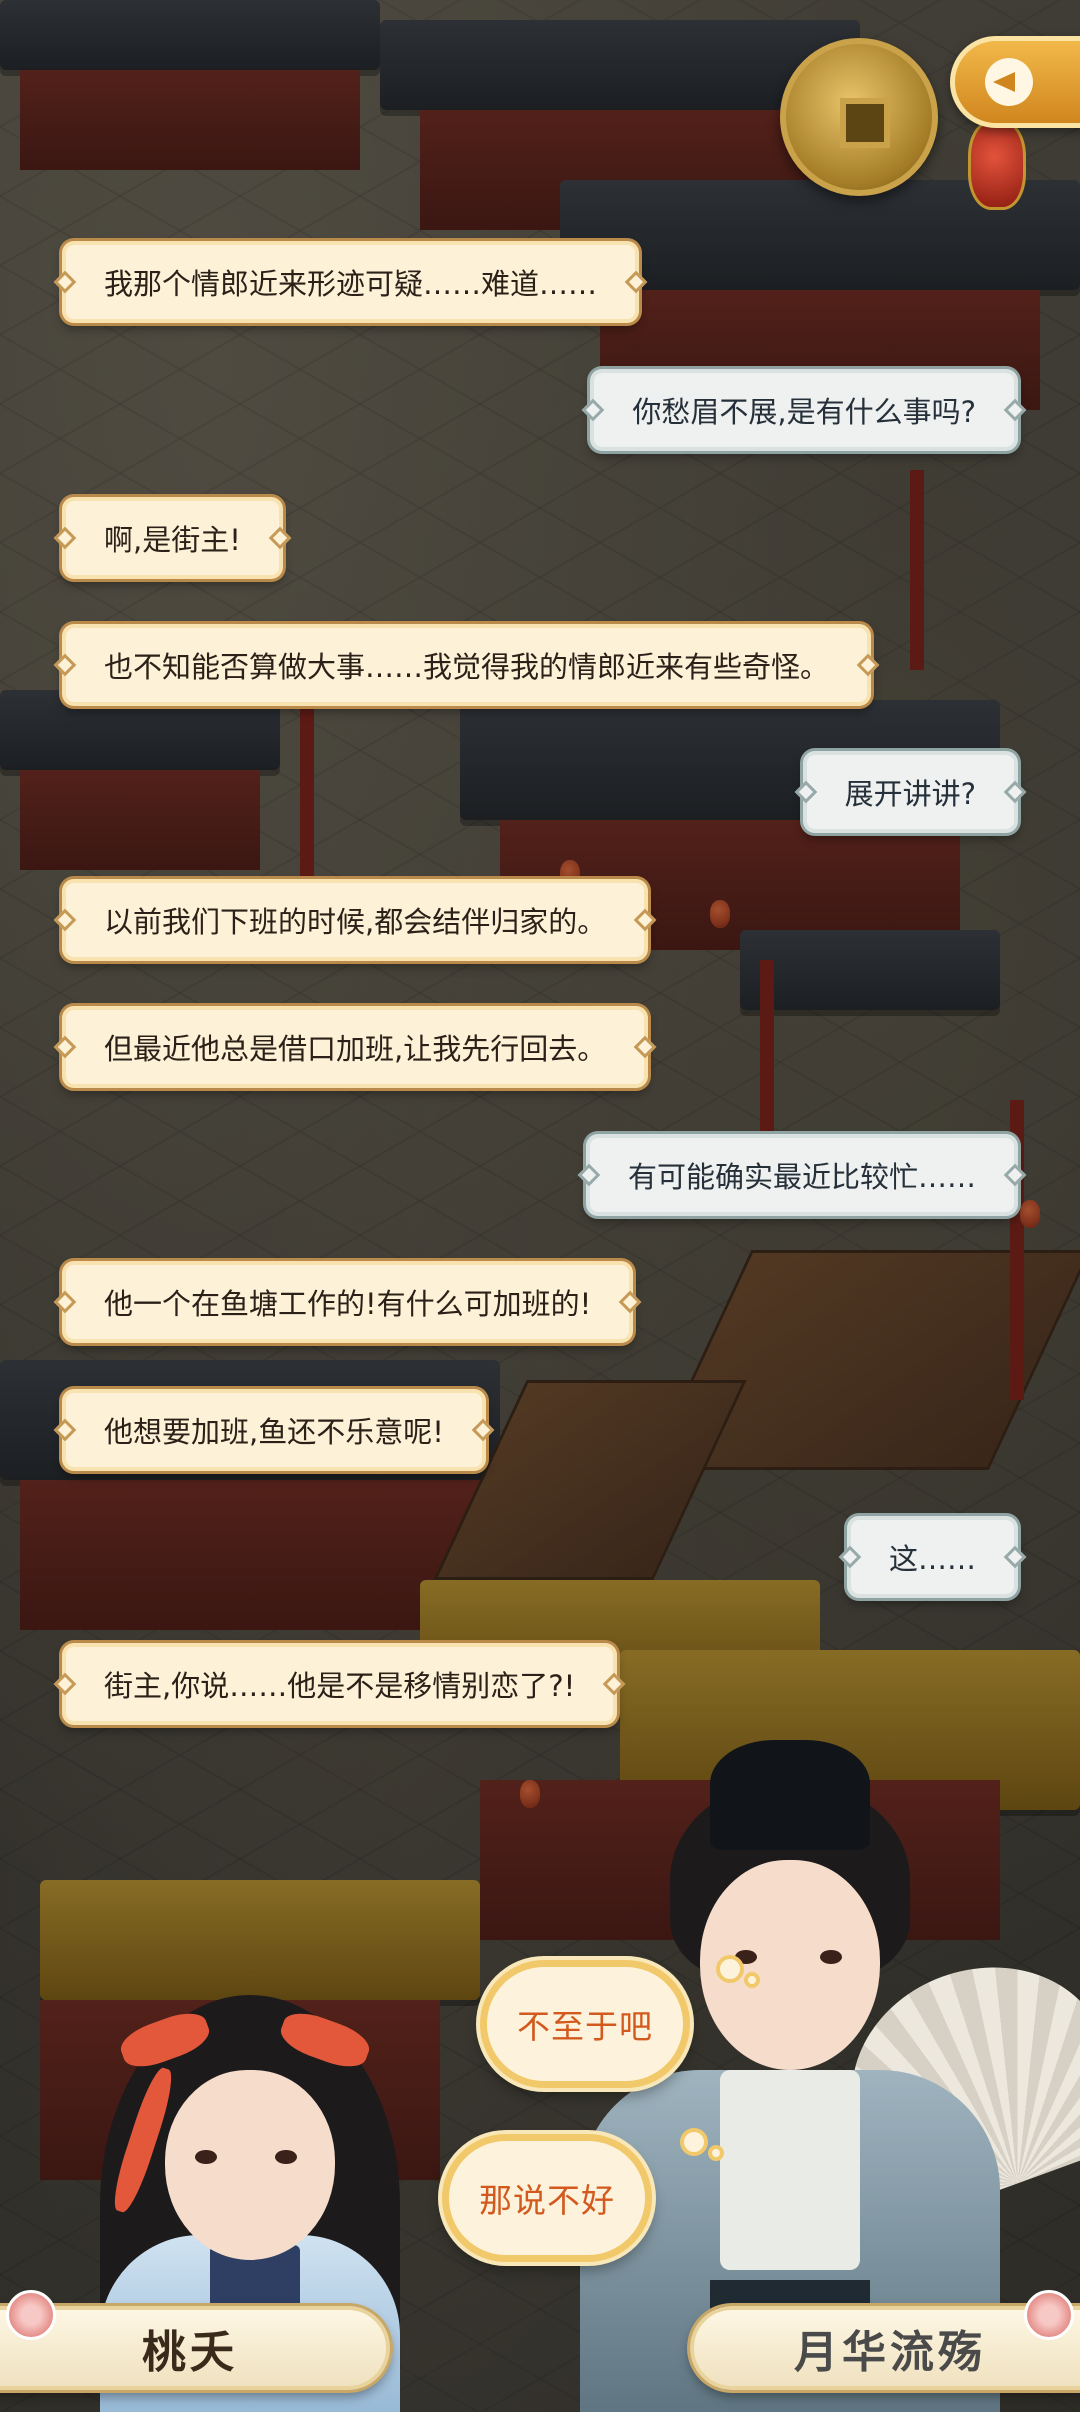  I want to click on lantern-icon, so click(997, 165).